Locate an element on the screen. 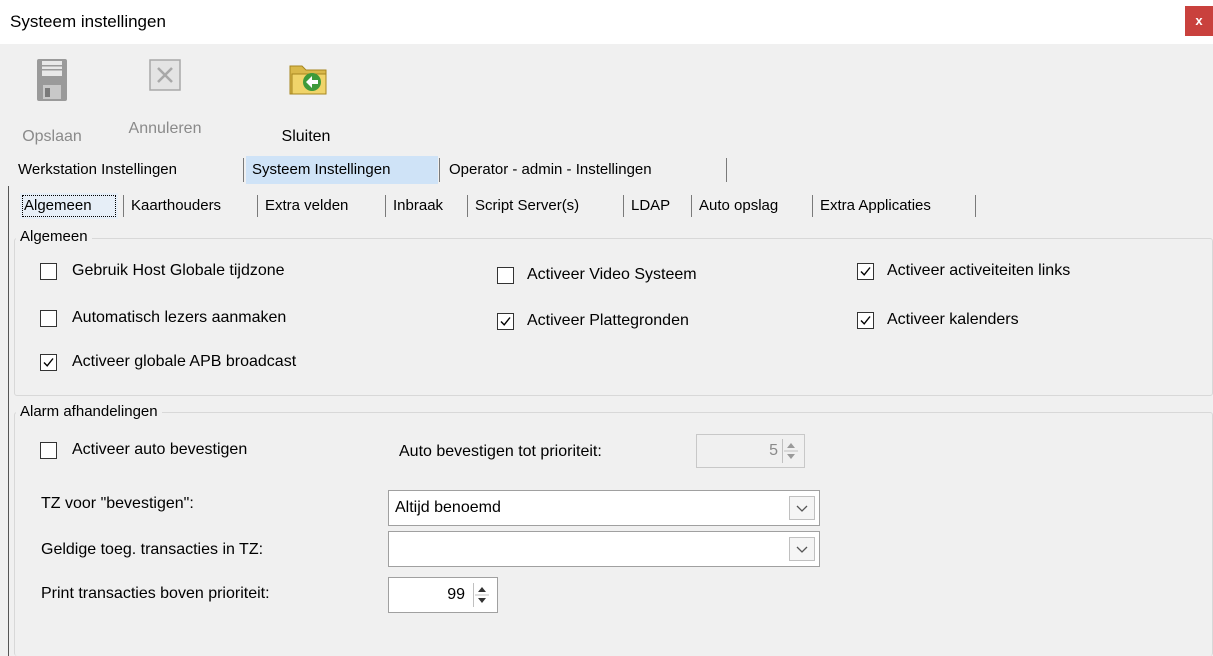 The image size is (1213, 656). checkbox-floor-plans is located at coordinates (505, 321).